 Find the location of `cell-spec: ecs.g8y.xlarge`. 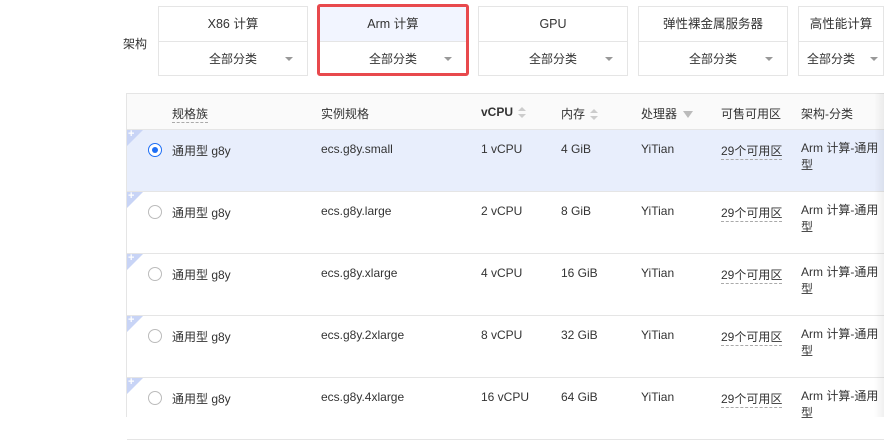

cell-spec: ecs.g8y.xlarge is located at coordinates (359, 273).